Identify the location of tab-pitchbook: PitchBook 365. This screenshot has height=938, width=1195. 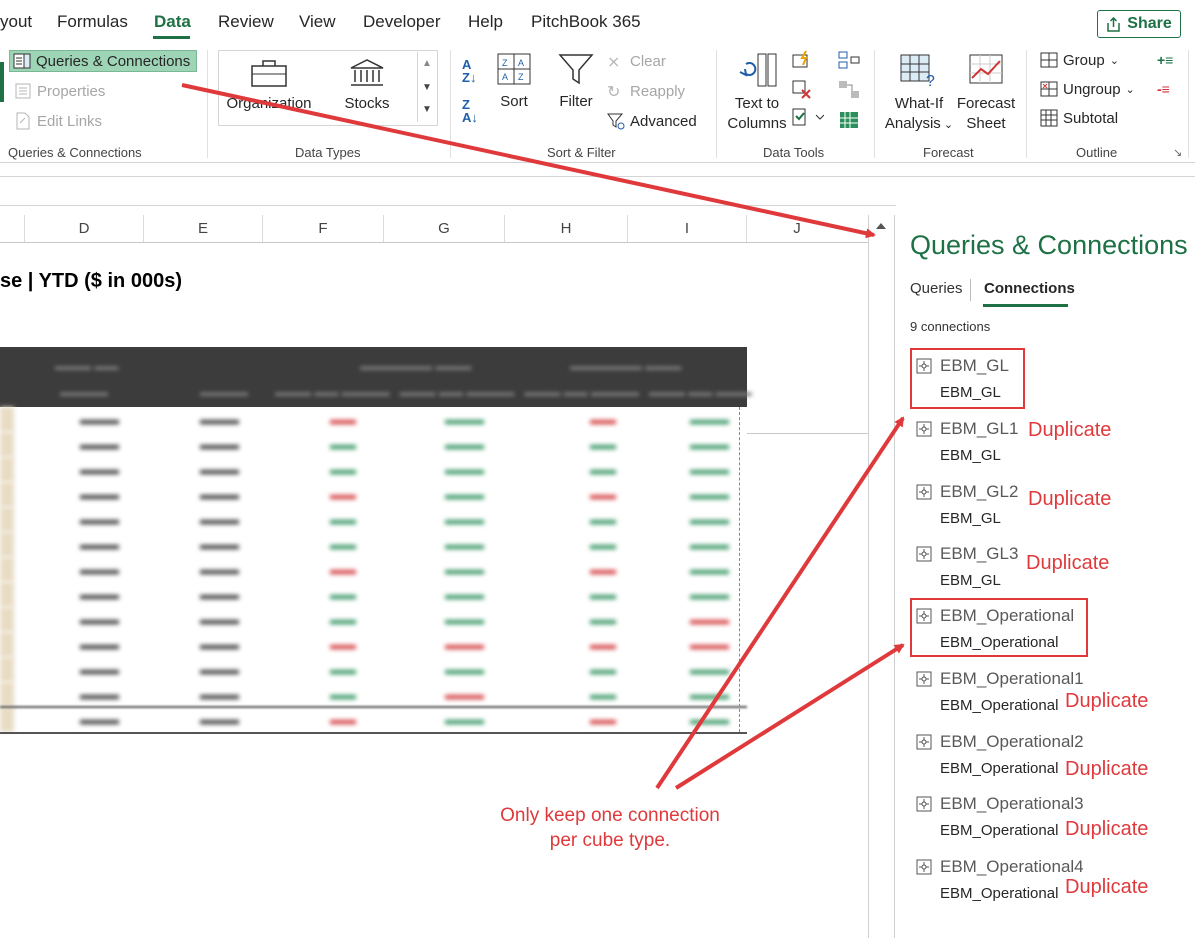
(586, 22).